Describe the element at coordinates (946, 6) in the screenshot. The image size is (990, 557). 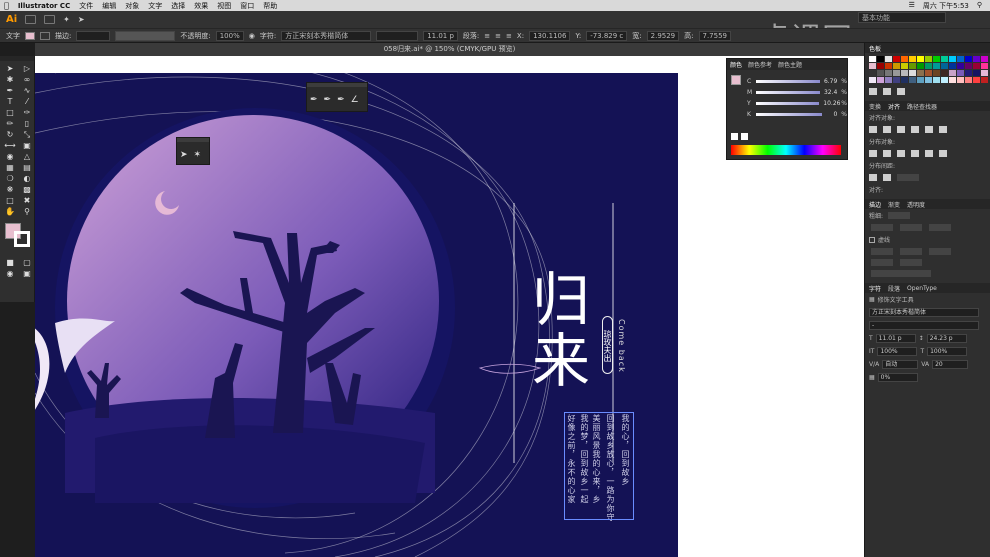
I see `clock: 周六 下午5:53` at that location.